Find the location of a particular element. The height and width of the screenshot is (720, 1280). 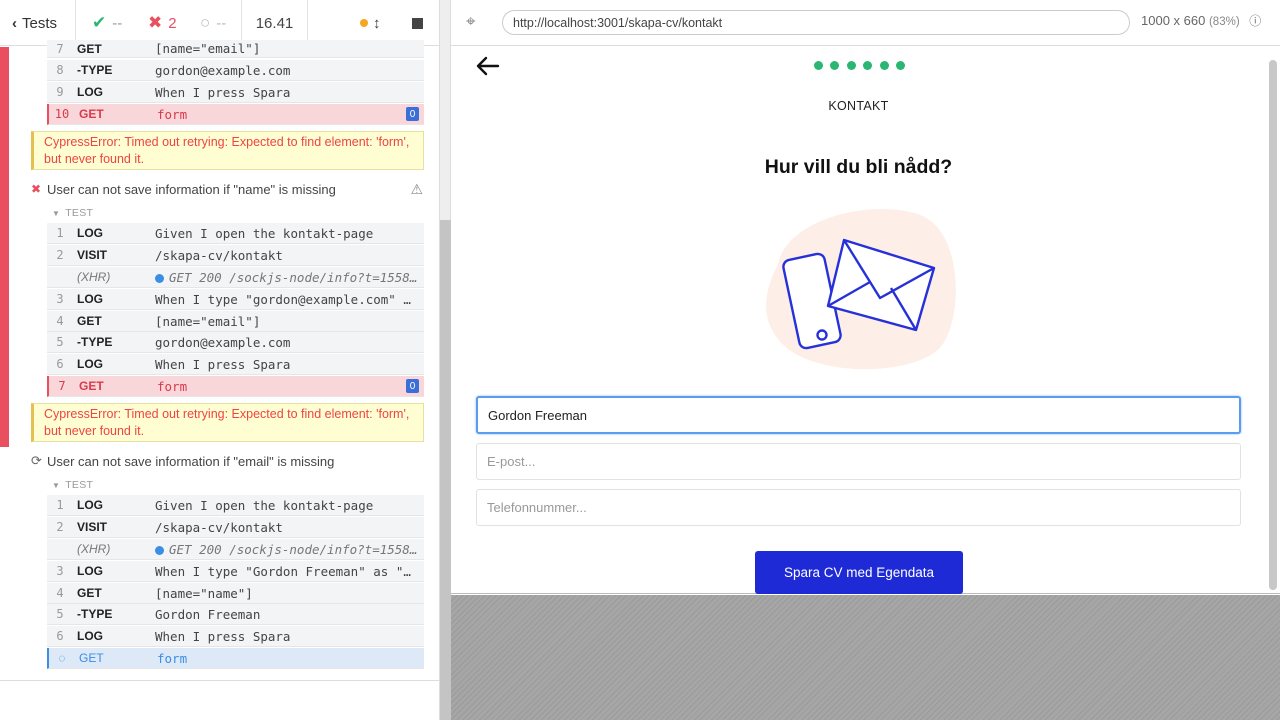

command-row: 9 LOG When I press Spara is located at coordinates (235, 92).